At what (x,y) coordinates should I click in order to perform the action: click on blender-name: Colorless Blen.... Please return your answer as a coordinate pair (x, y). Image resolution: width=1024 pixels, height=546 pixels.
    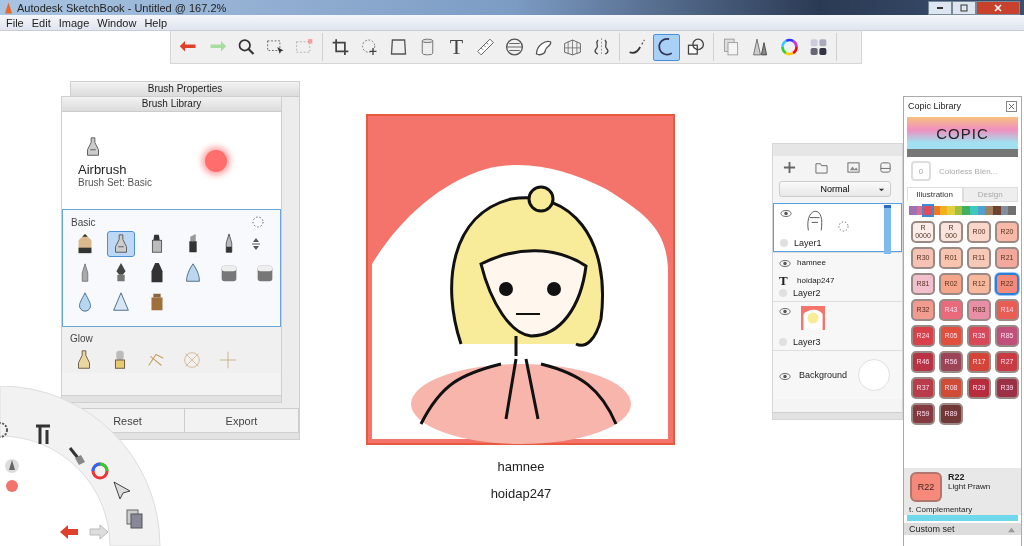
    Looking at the image, I should click on (968, 171).